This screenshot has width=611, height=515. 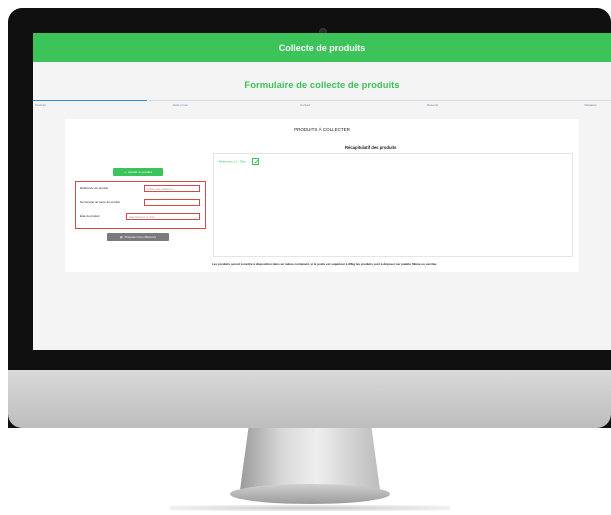 I want to click on recap-title: Récapitulatif des produits, so click(x=371, y=147).